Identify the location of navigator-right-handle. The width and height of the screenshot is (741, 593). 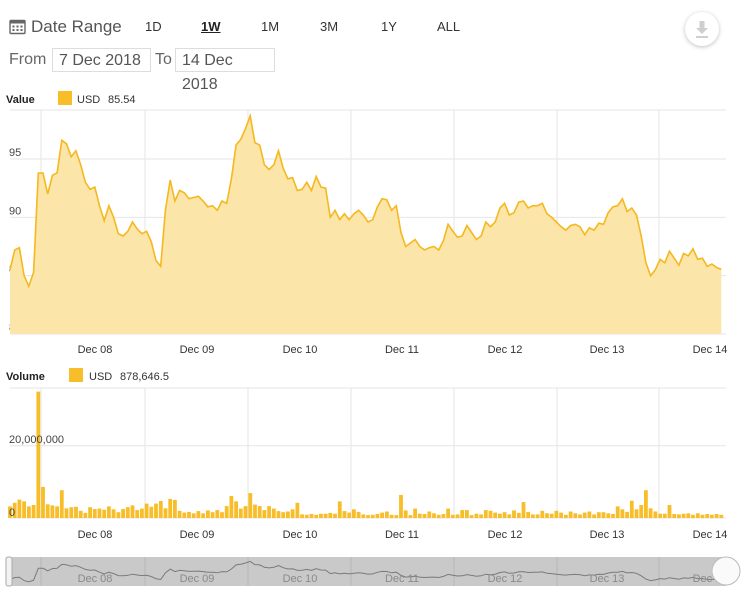
(726, 571).